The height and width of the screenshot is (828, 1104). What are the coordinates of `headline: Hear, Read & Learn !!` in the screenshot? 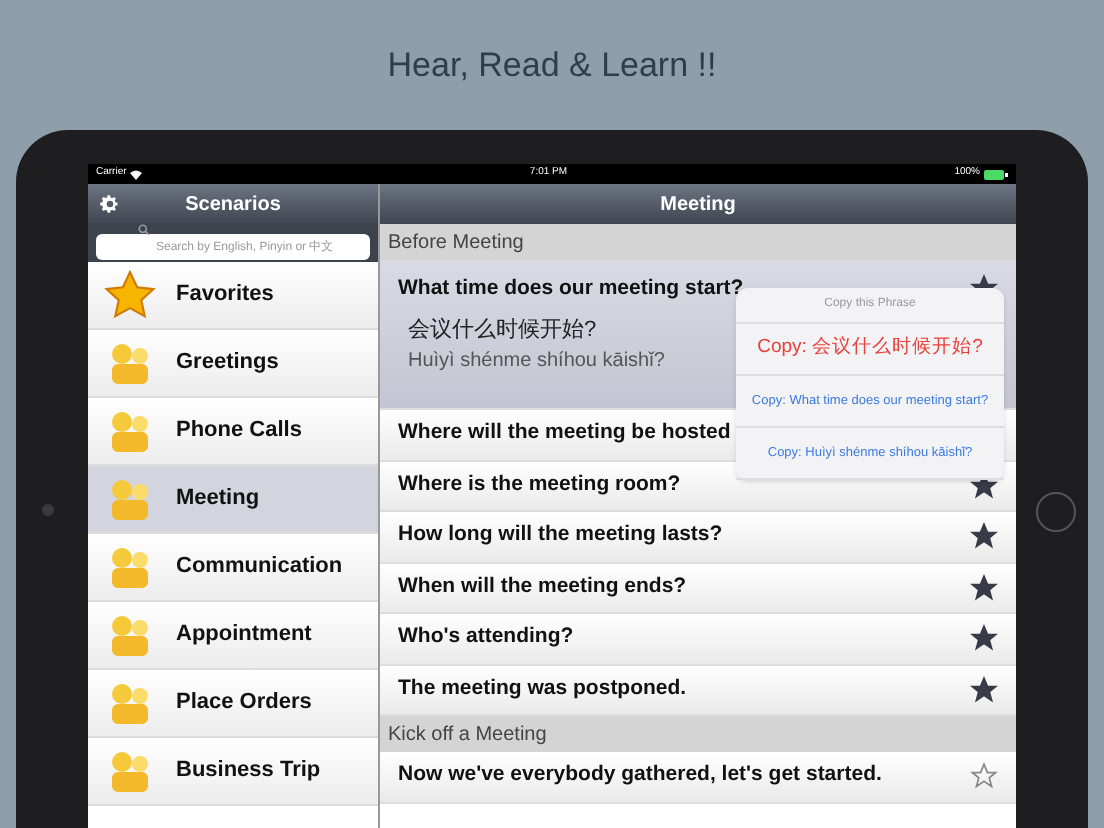 It's located at (552, 65).